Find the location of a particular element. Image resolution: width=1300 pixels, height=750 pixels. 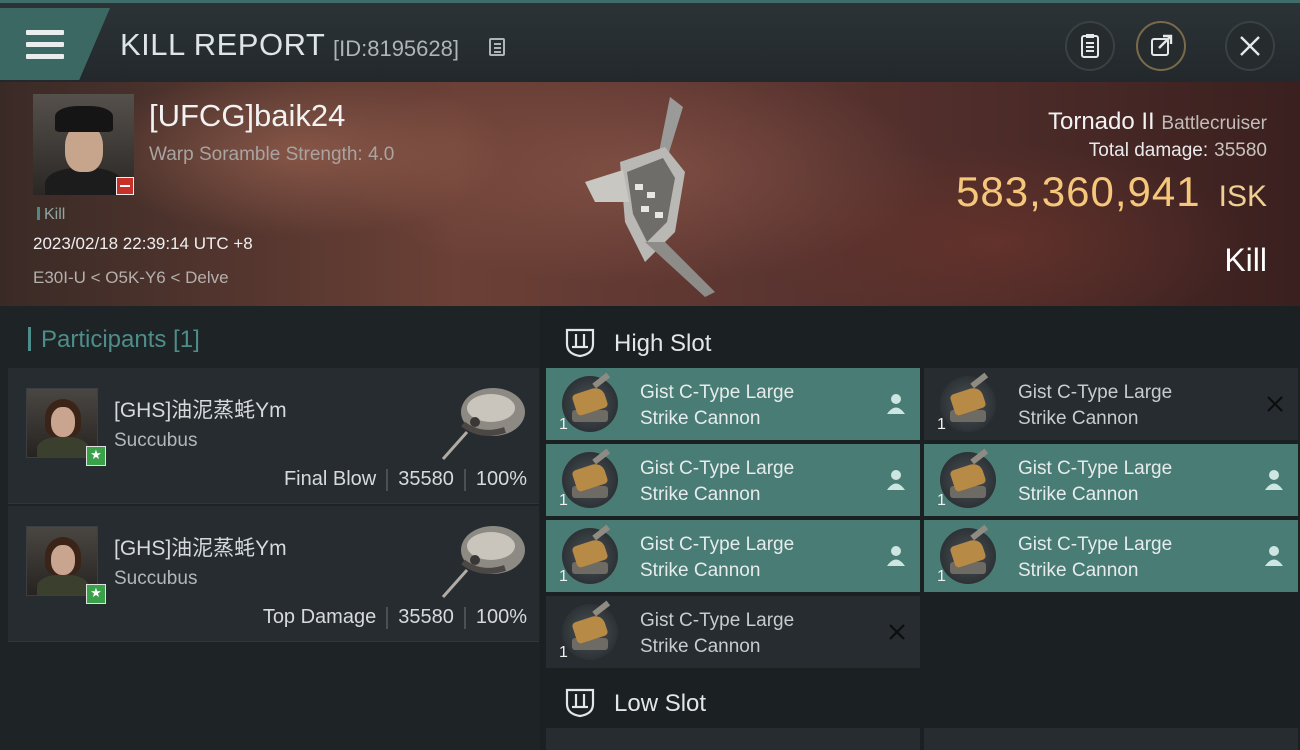

victim-ship-name: Tornado II Battlecruiser is located at coordinates (1157, 122).